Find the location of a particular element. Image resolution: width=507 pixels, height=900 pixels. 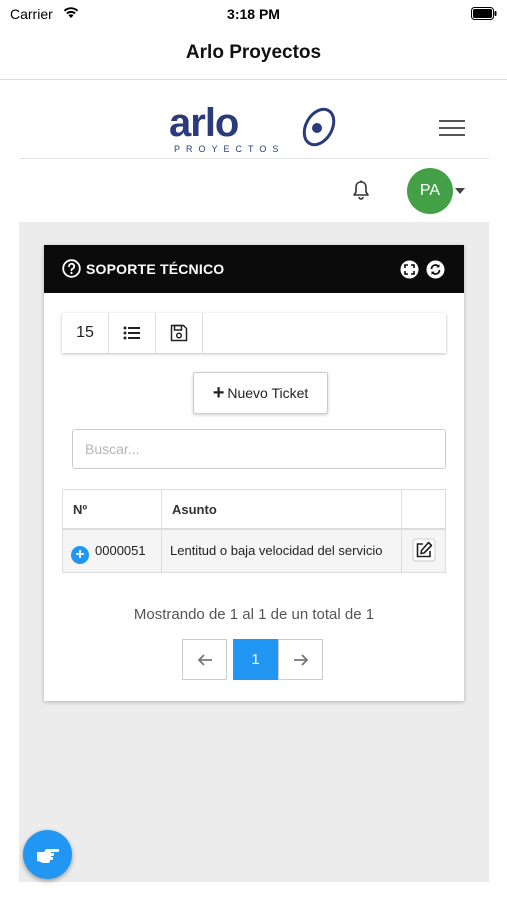

bell-icon is located at coordinates (361, 190).